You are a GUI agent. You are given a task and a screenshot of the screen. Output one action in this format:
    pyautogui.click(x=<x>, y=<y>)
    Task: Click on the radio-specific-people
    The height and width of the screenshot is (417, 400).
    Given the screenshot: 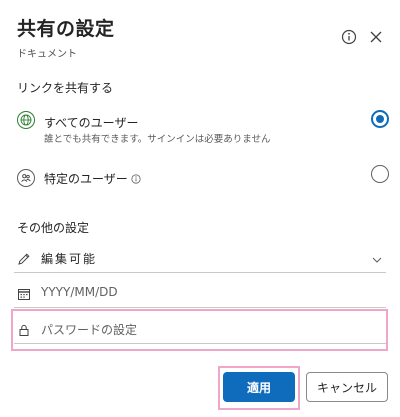 What is the action you would take?
    pyautogui.click(x=380, y=174)
    